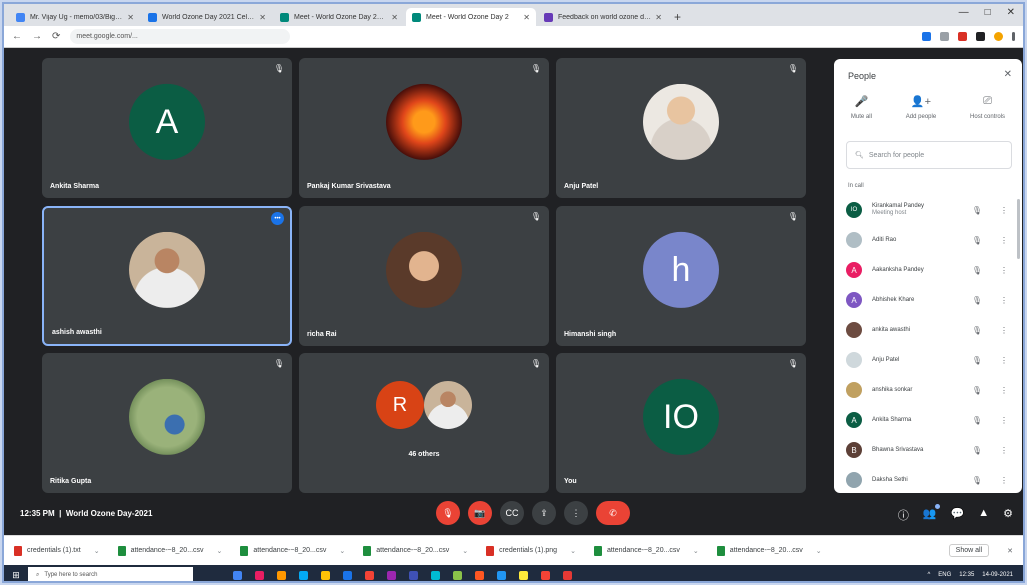 This screenshot has height=585, width=1027. What do you see at coordinates (928, 210) in the screenshot?
I see `person-row: IO Kirankamal Pandey Meeting host 🎙︎ ⋮` at bounding box center [928, 210].